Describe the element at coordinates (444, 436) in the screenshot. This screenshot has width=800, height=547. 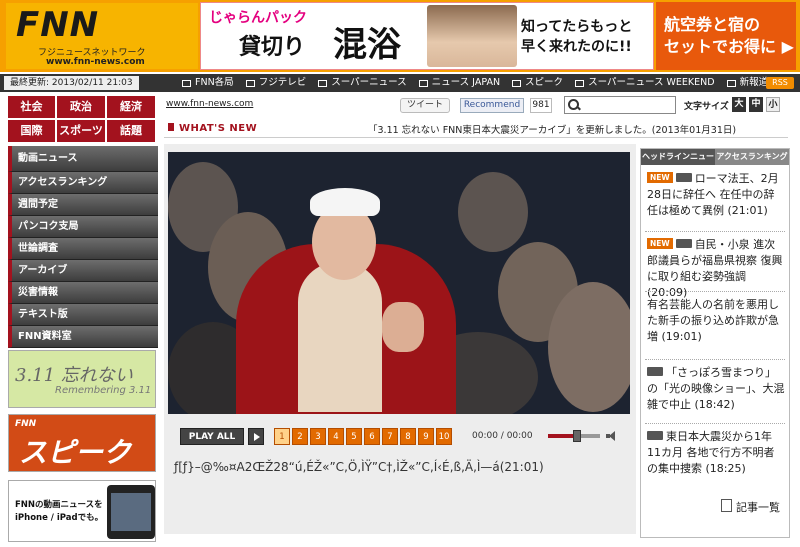
I see `clip-page-button: 10` at that location.